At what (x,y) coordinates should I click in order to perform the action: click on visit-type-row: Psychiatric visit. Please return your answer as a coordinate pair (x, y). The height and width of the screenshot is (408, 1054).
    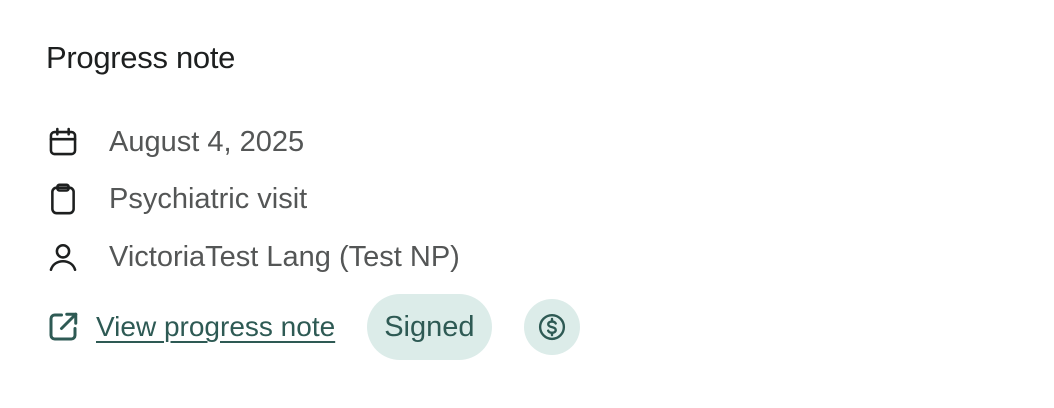
    Looking at the image, I should click on (175, 199).